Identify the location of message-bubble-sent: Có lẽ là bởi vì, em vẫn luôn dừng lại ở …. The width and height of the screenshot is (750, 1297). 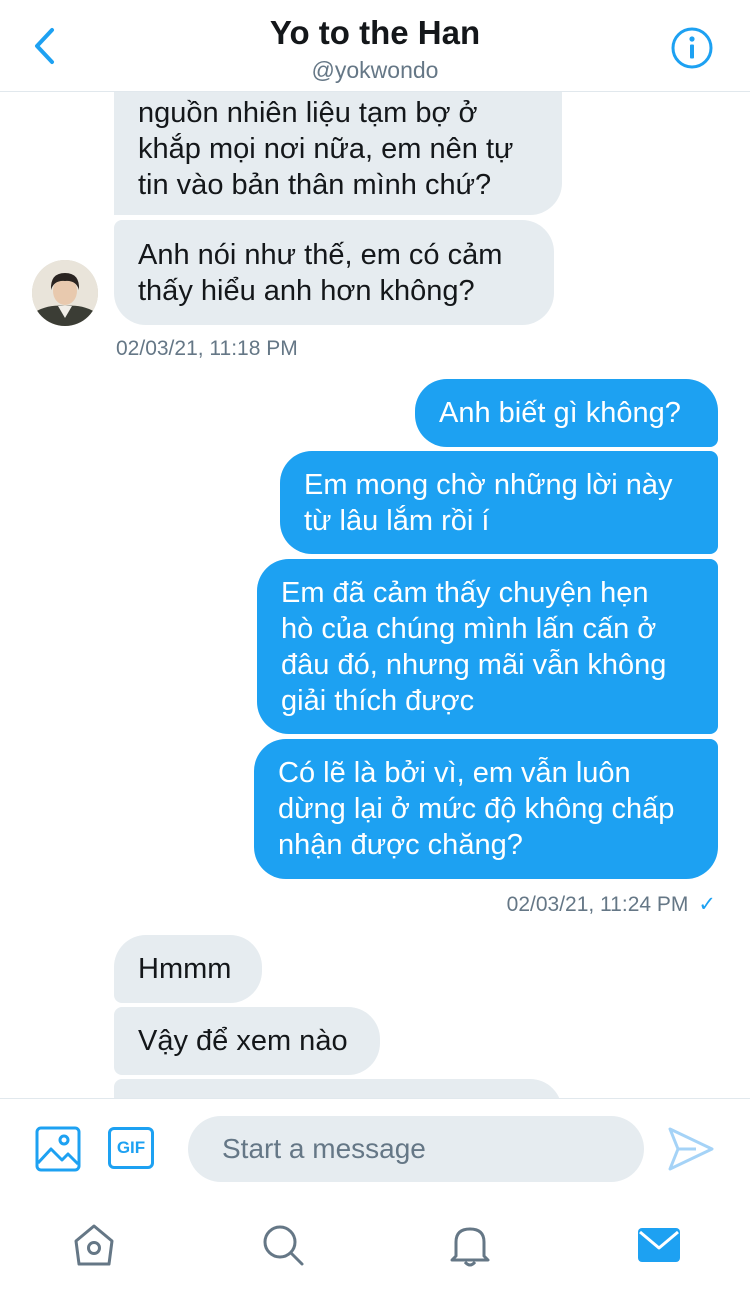
(486, 809).